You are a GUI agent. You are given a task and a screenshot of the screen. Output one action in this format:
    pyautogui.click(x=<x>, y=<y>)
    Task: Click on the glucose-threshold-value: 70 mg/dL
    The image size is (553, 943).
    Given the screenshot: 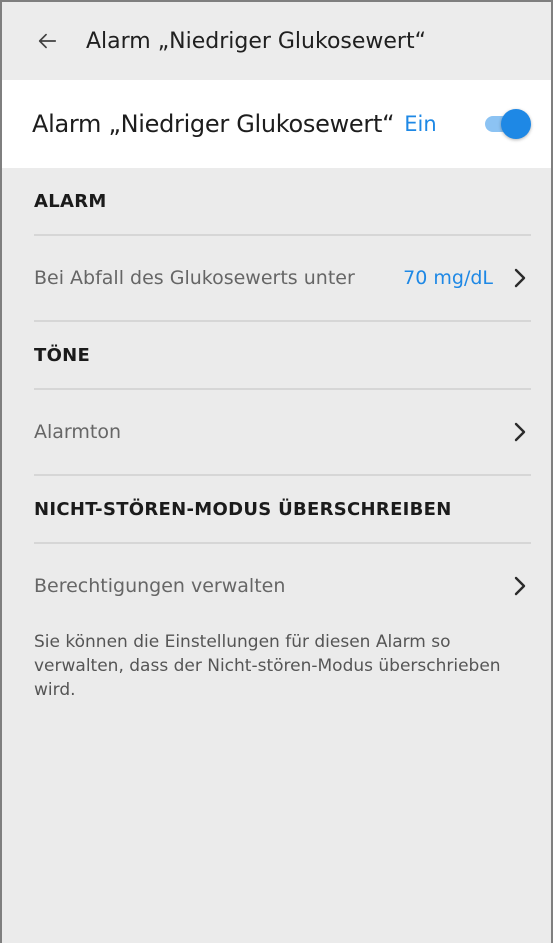 What is the action you would take?
    pyautogui.click(x=448, y=278)
    